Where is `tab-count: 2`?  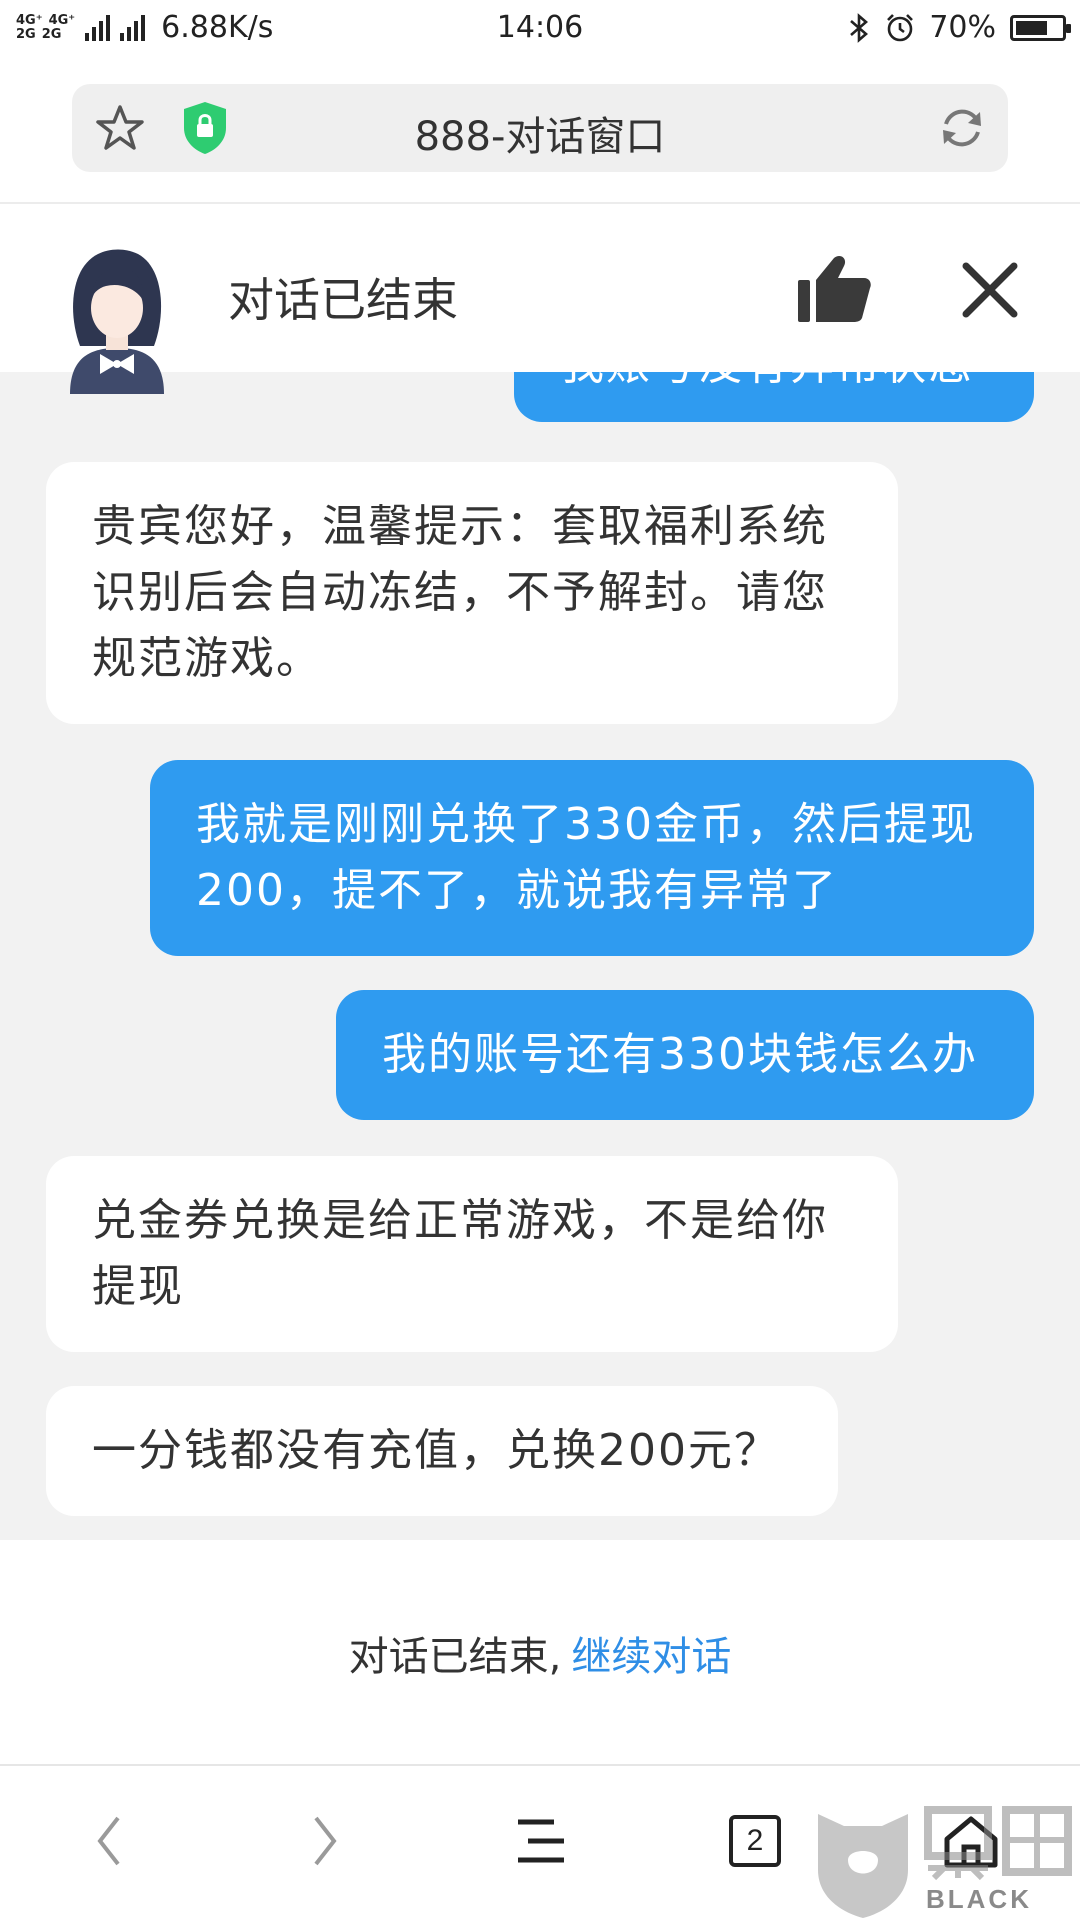 tab-count: 2 is located at coordinates (755, 1840).